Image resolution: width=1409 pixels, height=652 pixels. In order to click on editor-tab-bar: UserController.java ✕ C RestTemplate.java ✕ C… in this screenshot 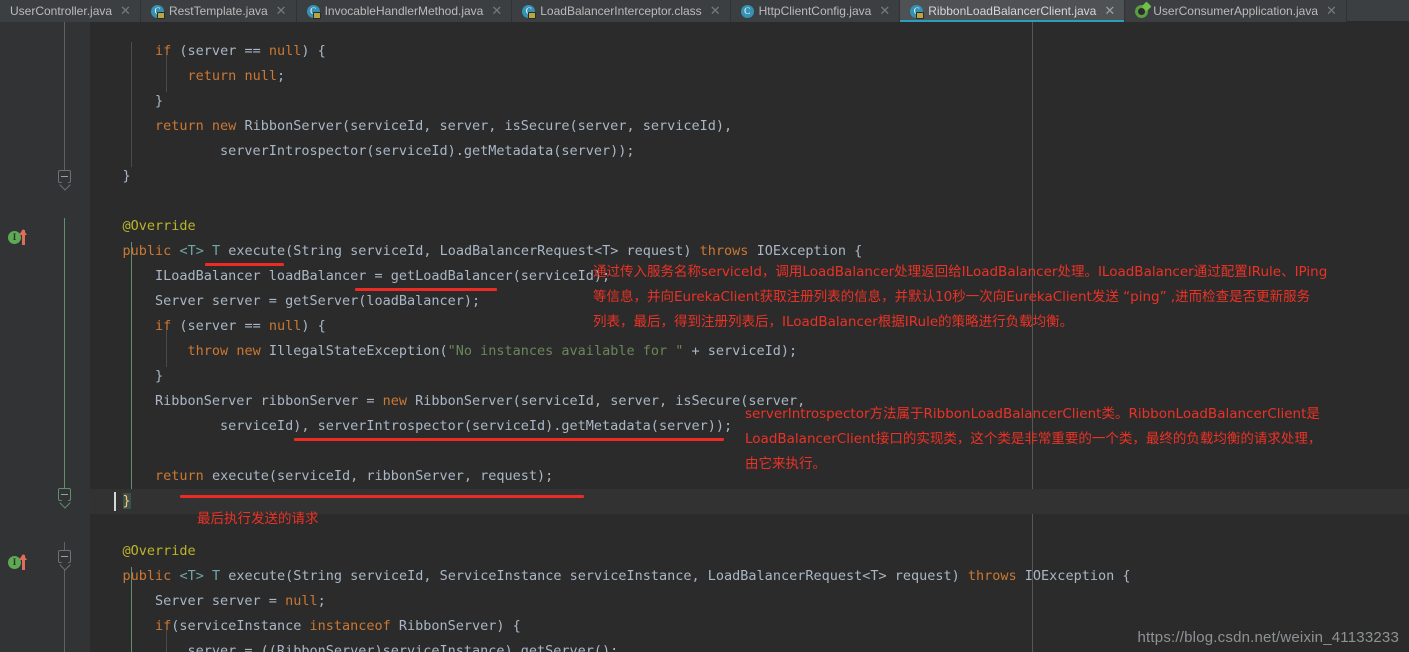, I will do `click(704, 11)`.